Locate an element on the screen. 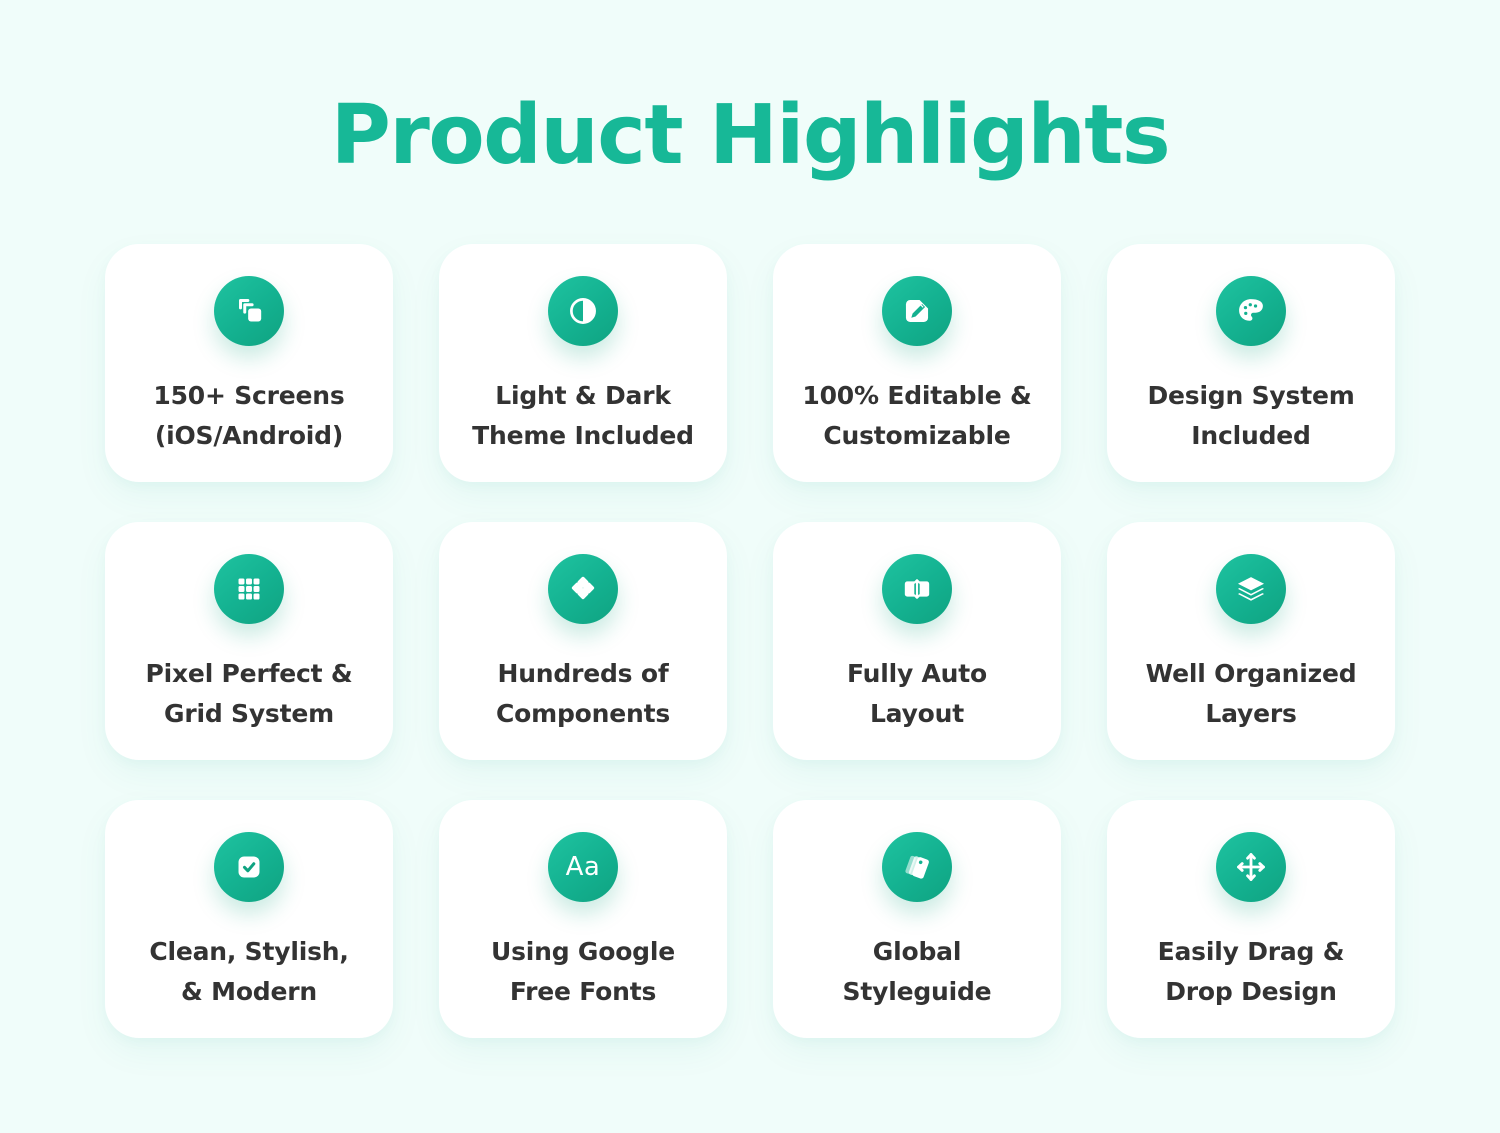 The width and height of the screenshot is (1500, 1133). highlight-card-layers: Well Organized Layers is located at coordinates (1251, 641).